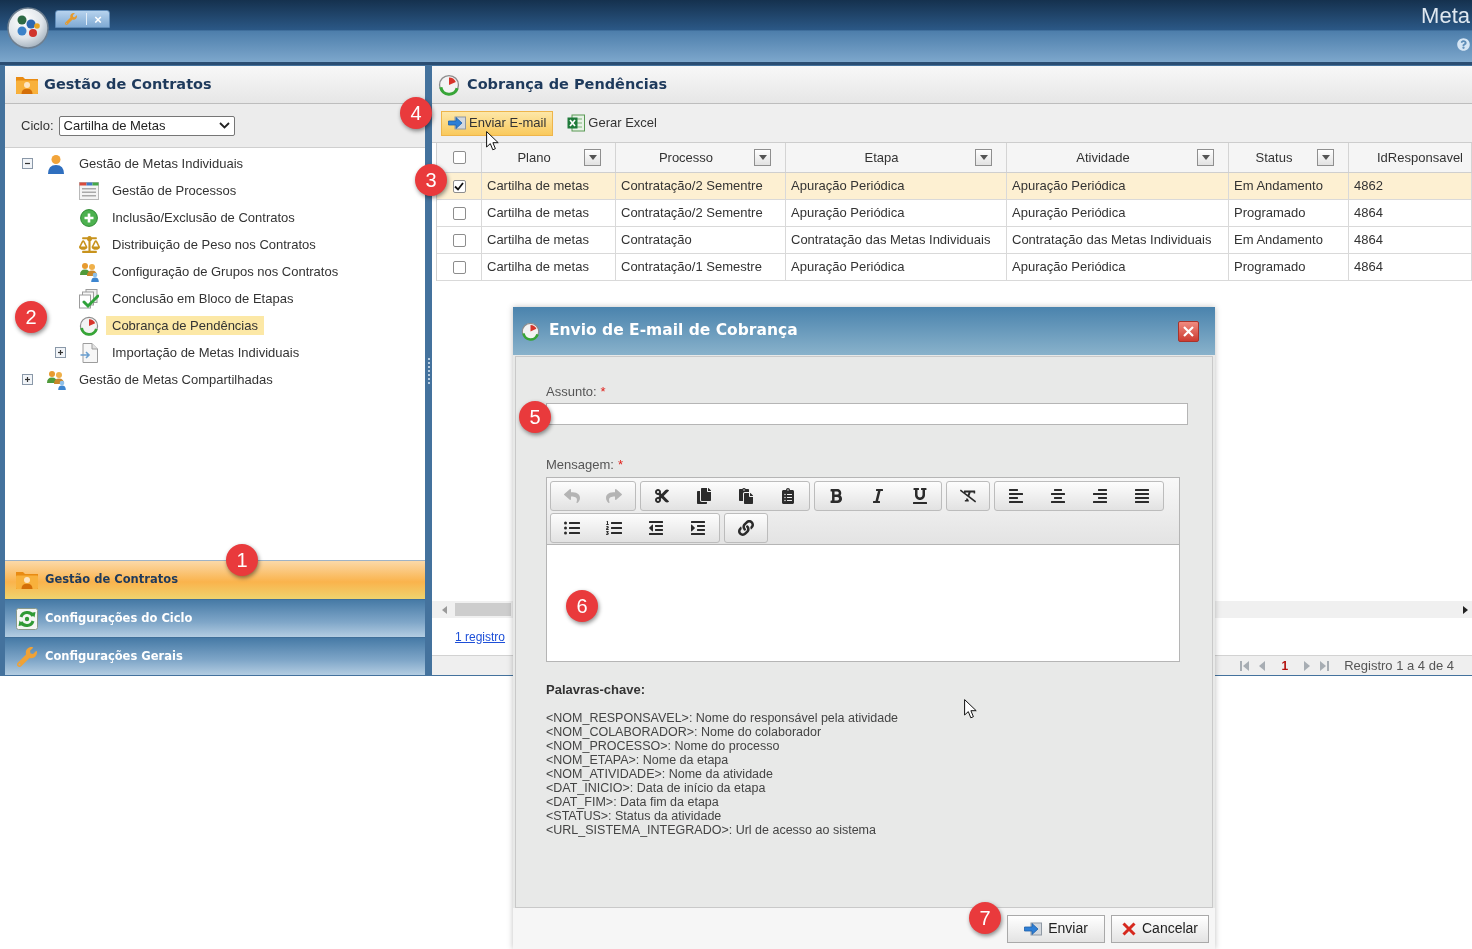  What do you see at coordinates (891, 240) in the screenshot?
I see `table-cell-text: Contratação das Metas Individuais` at bounding box center [891, 240].